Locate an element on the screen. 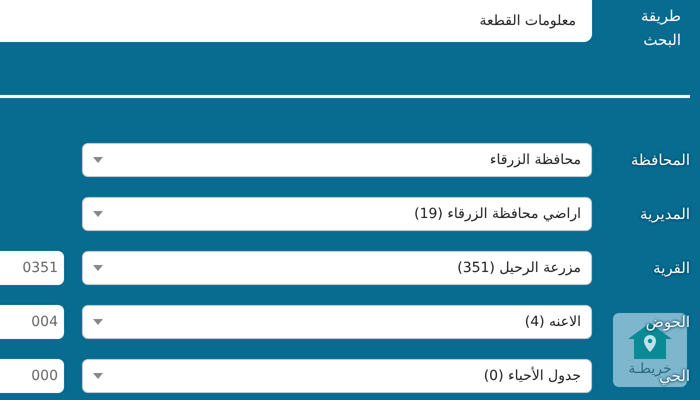 The image size is (700, 400). code-field: 000 is located at coordinates (32, 376).